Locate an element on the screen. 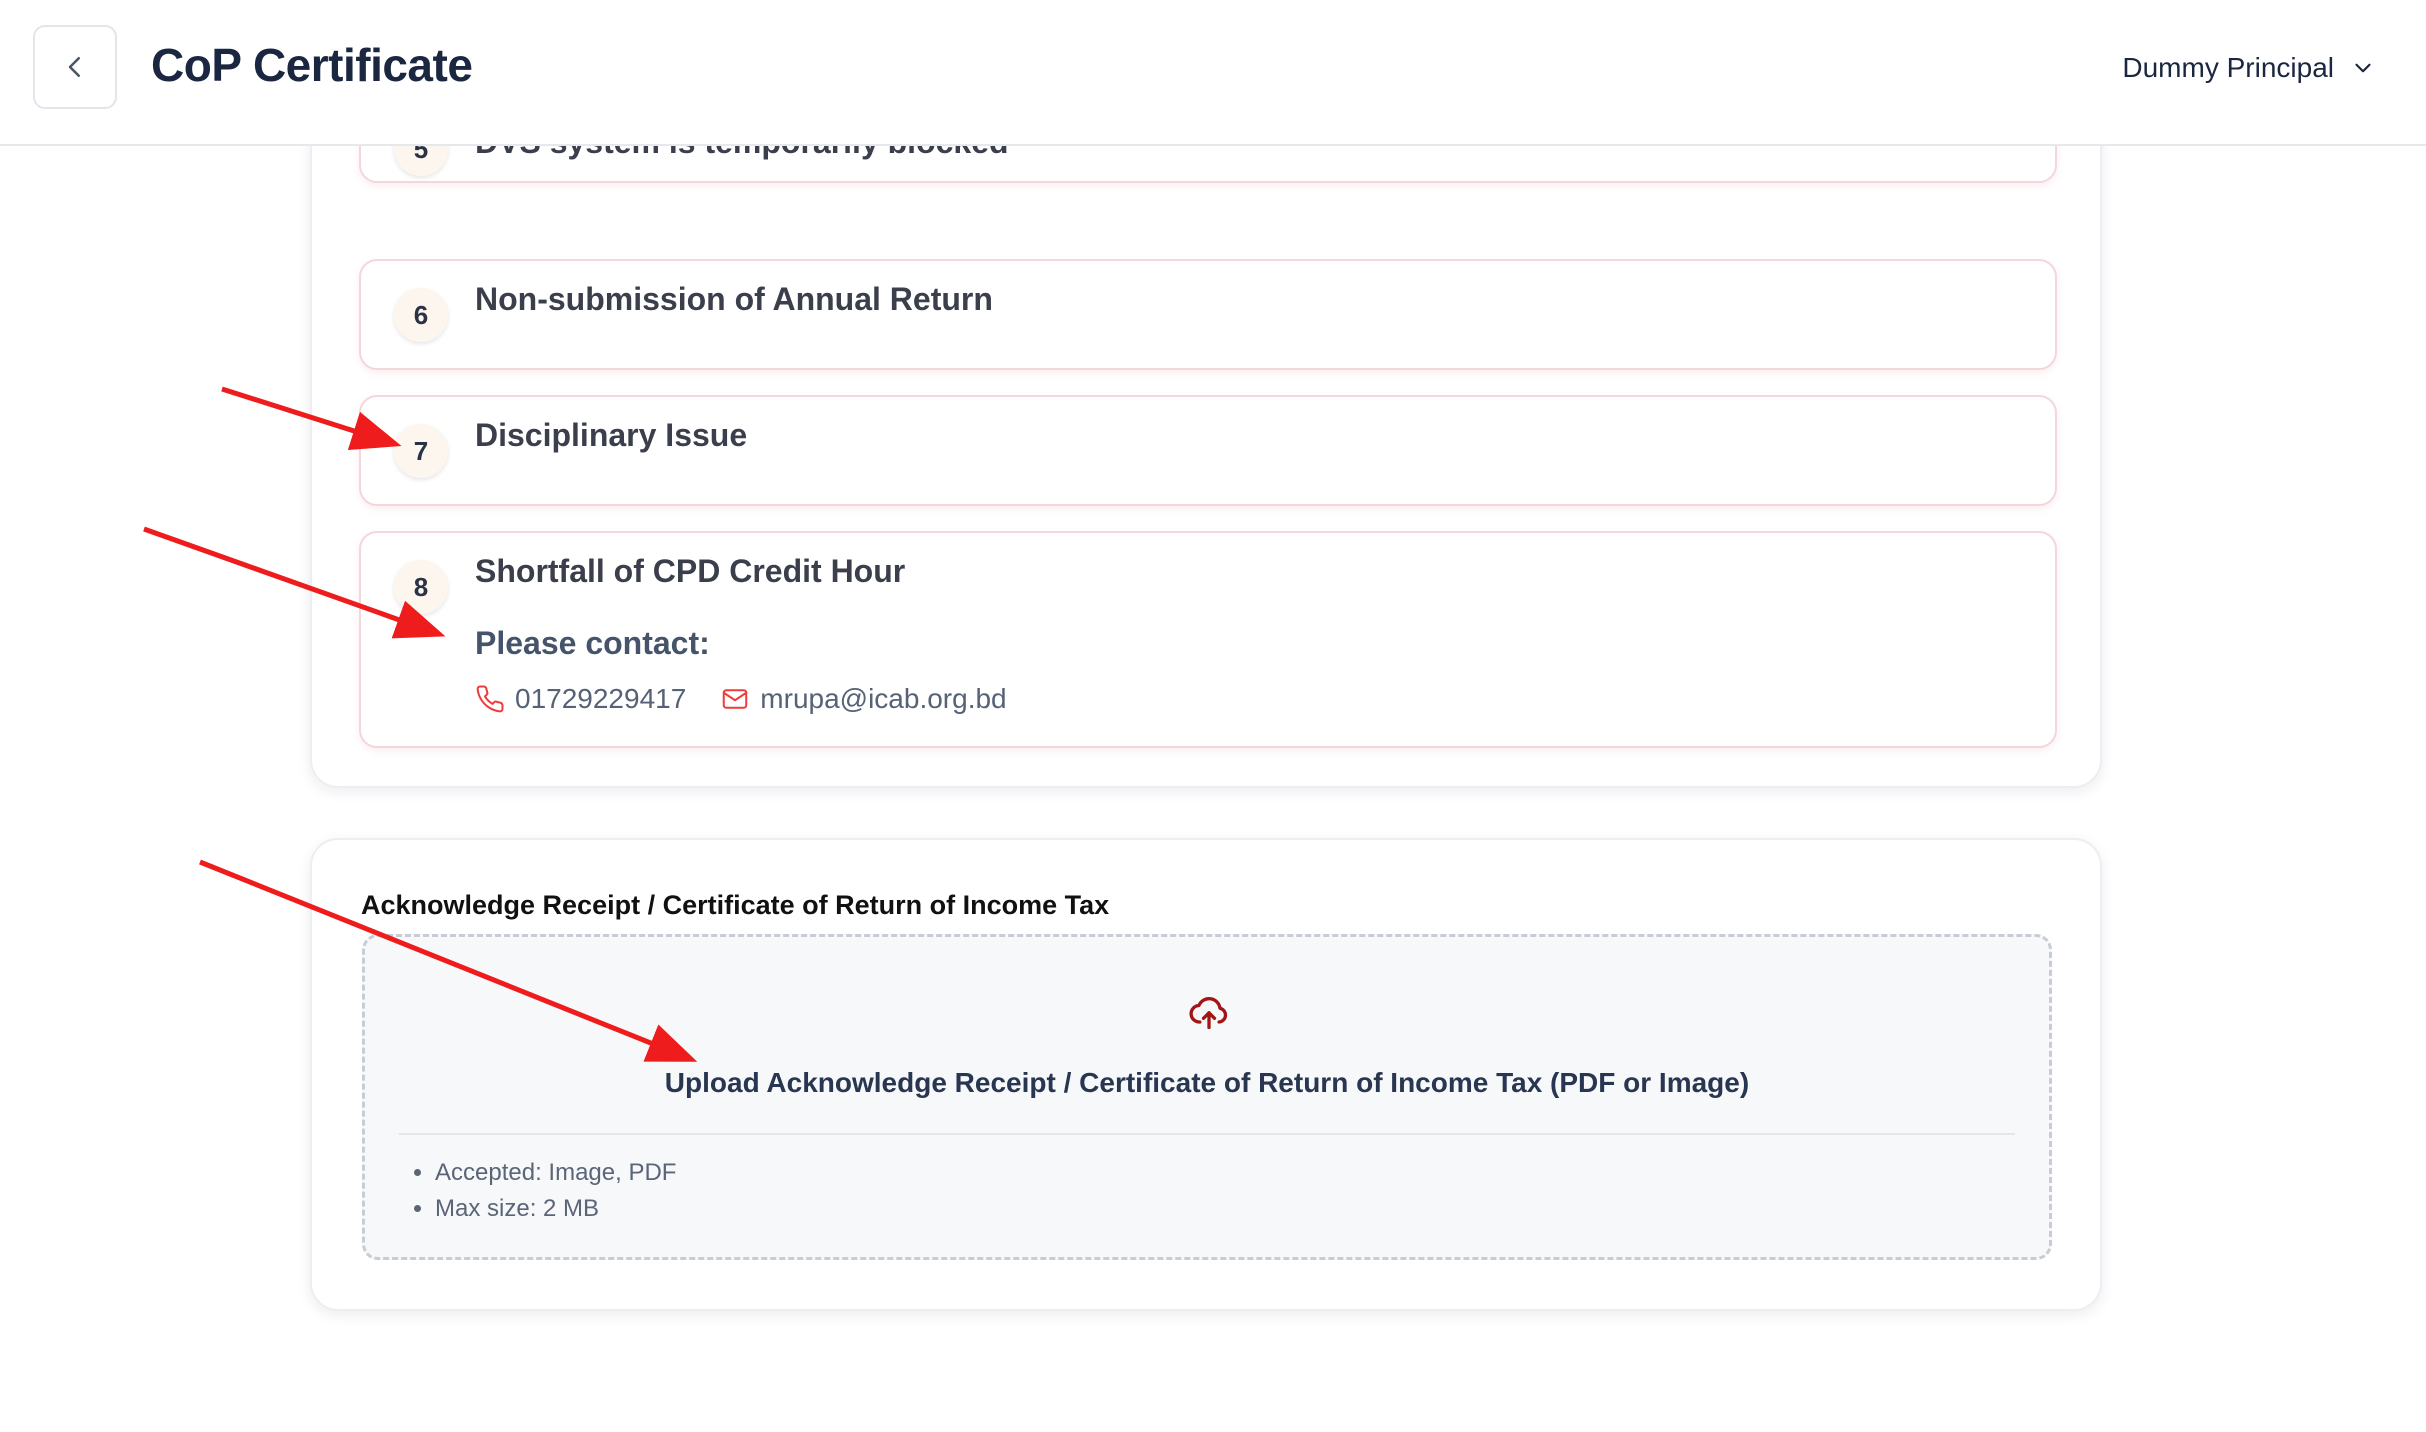  issue-title: Disciplinary Issue is located at coordinates (611, 435).